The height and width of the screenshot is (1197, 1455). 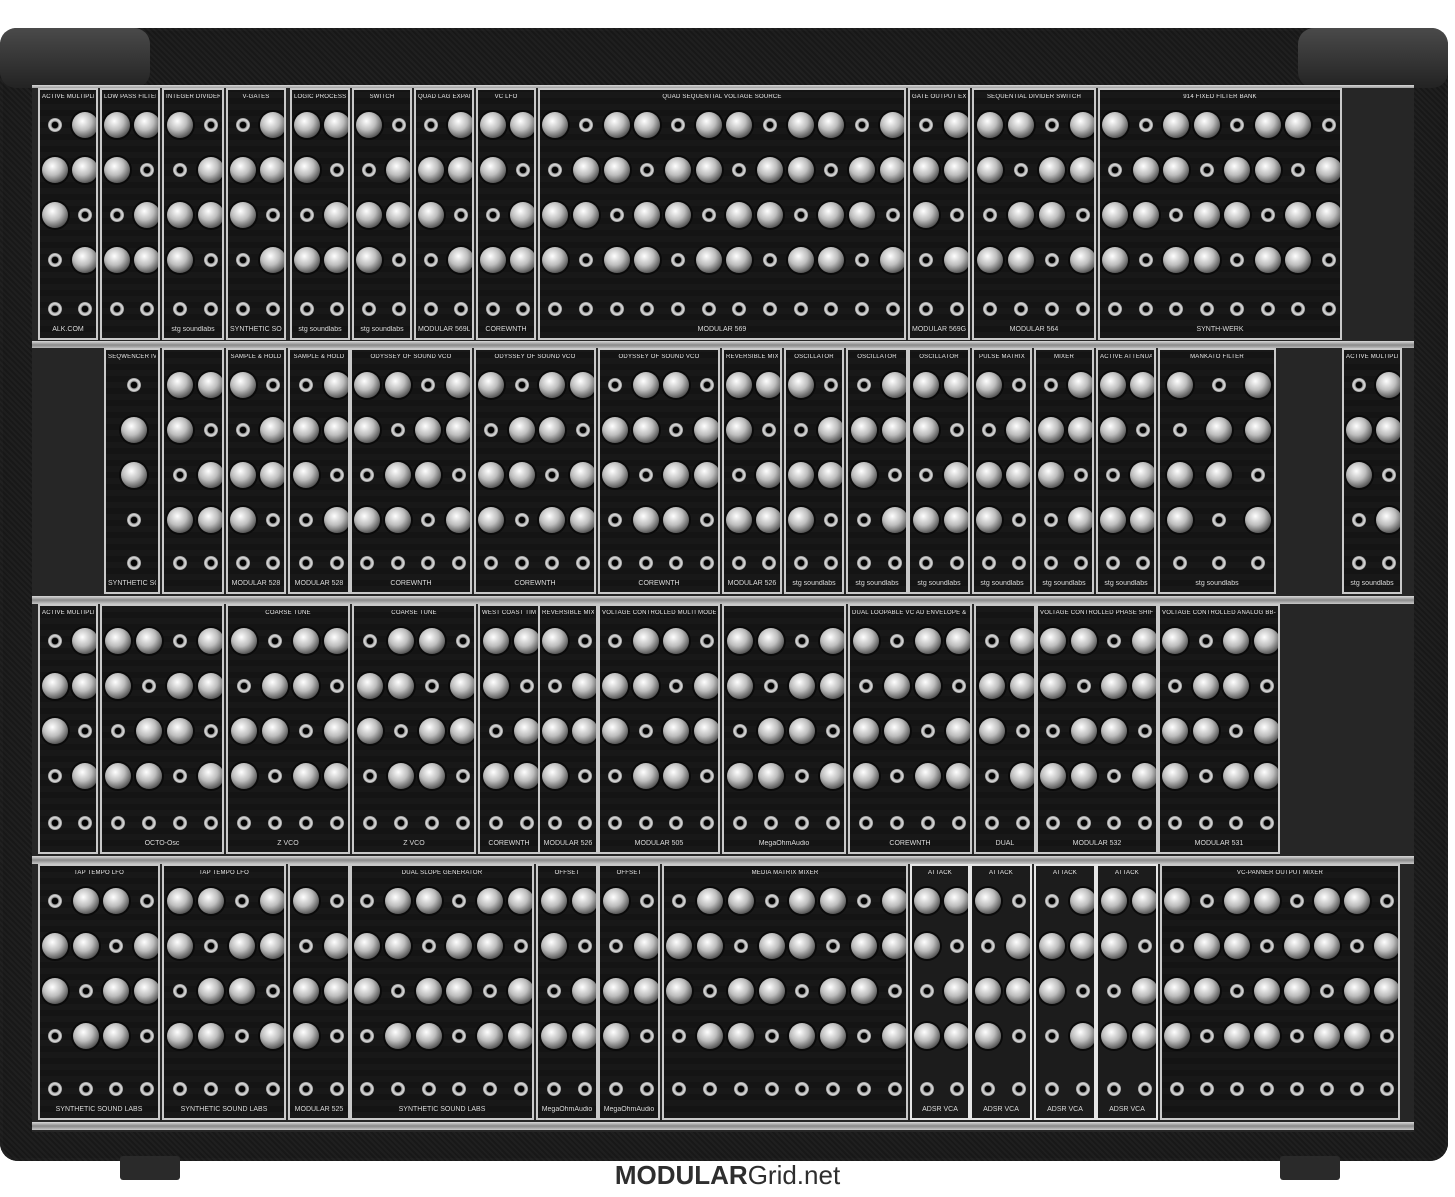 I want to click on module-panel: ACTIVE ATTENUATORS stg soundlabs, so click(x=1126, y=471).